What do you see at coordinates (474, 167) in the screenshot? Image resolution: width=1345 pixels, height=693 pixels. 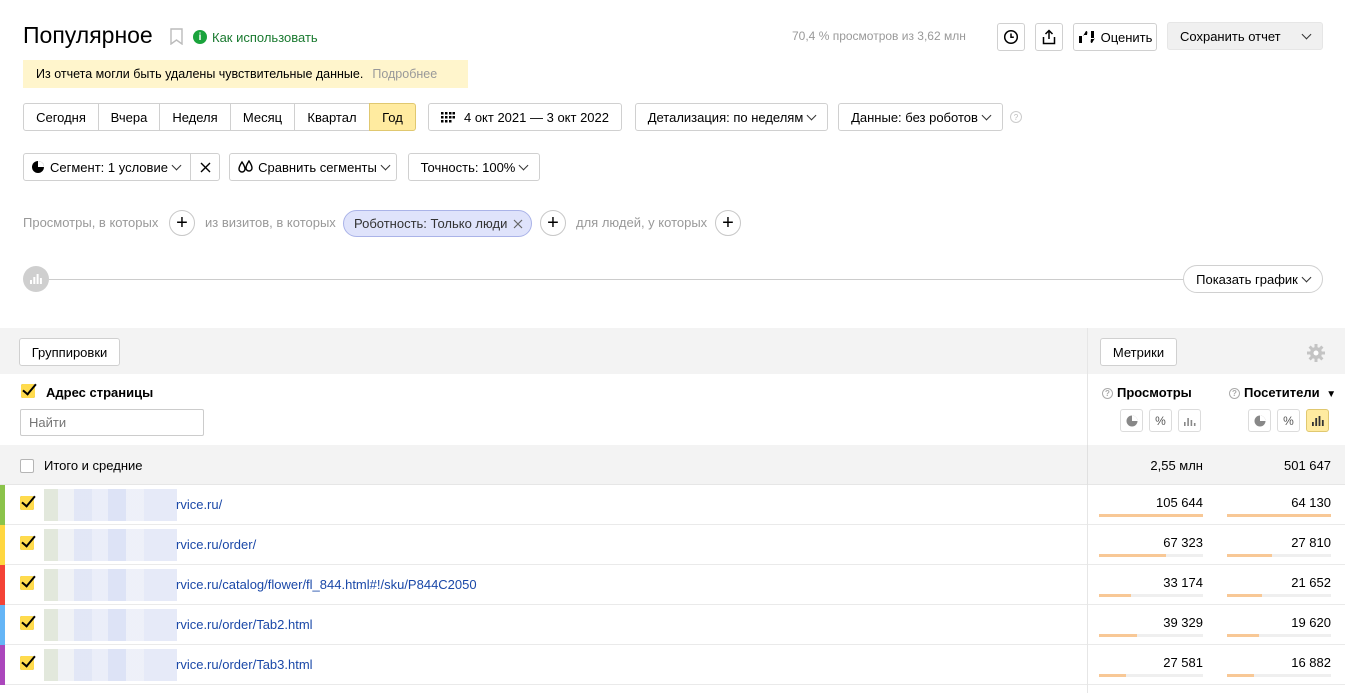 I see `accuracy-dropdown: Точность: 100%` at bounding box center [474, 167].